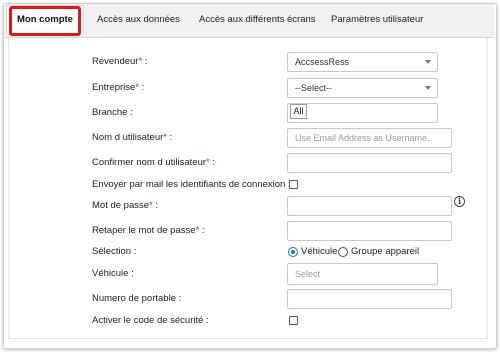  I want to click on security-code-checkbox, so click(293, 320).